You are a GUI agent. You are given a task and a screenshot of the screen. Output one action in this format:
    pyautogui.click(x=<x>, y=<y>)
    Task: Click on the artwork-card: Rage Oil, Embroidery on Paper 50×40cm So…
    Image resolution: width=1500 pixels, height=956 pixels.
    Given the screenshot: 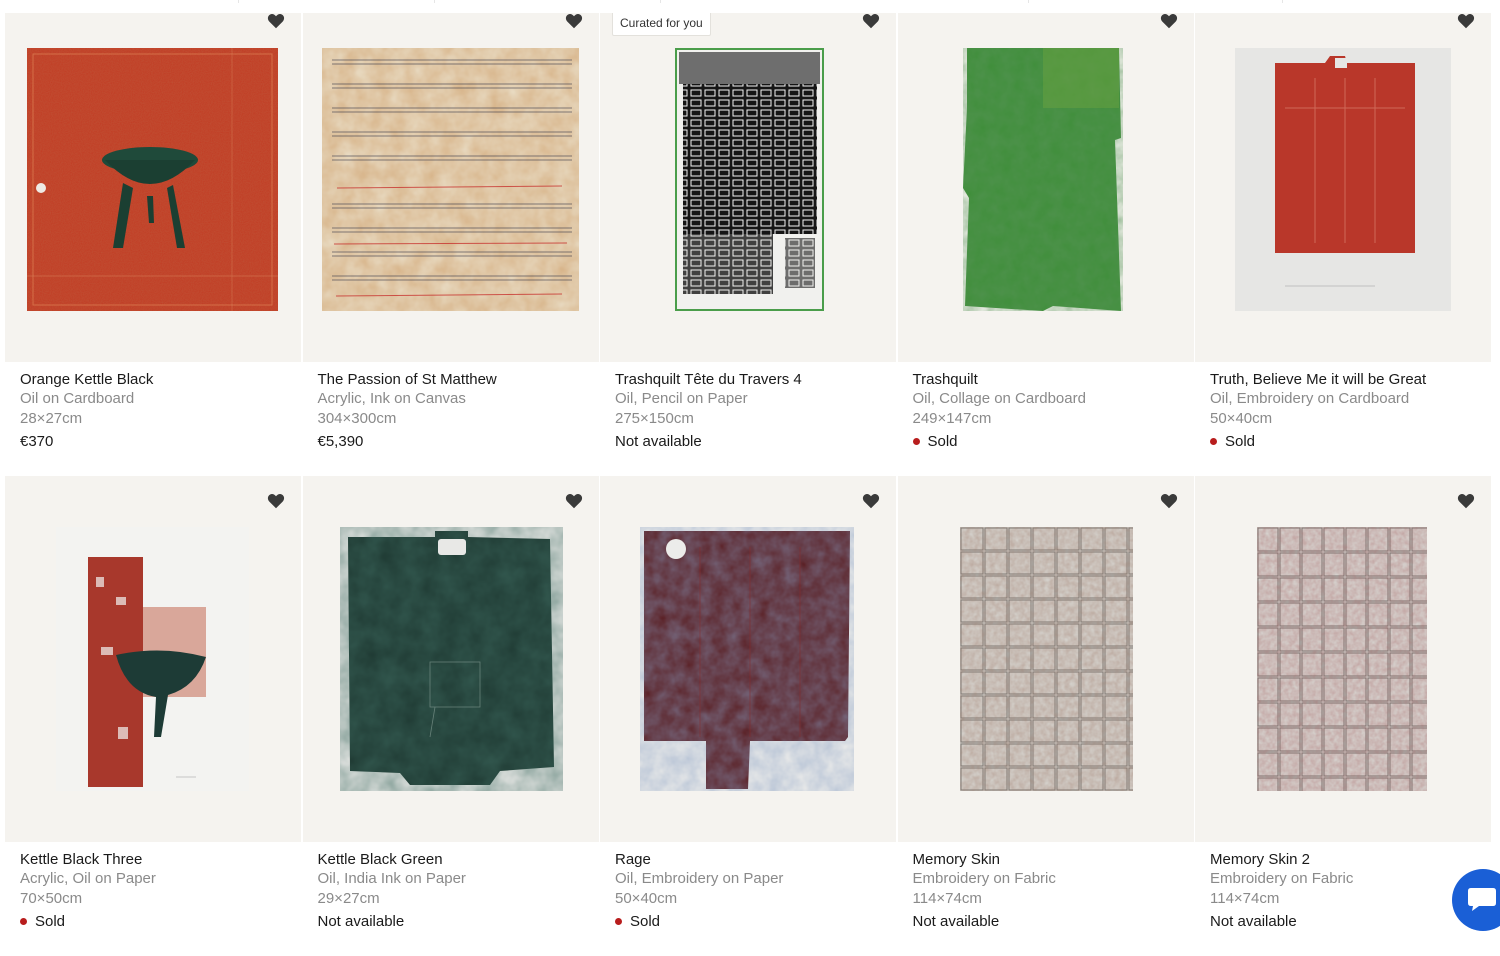 What is the action you would take?
    pyautogui.click(x=748, y=716)
    